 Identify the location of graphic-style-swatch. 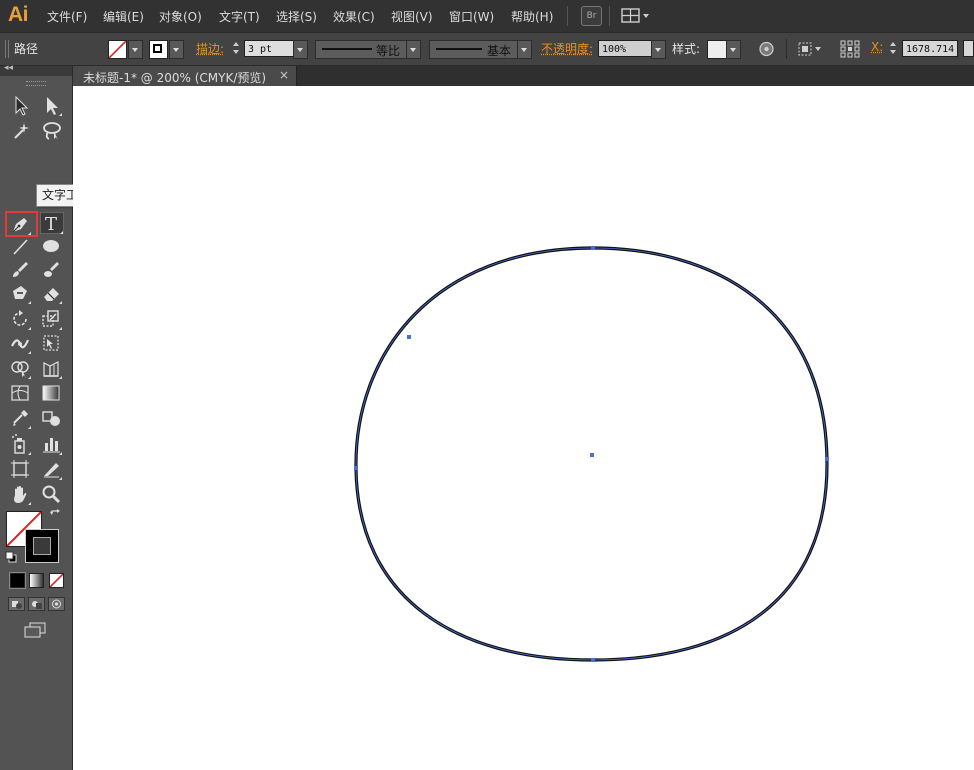
(717, 49).